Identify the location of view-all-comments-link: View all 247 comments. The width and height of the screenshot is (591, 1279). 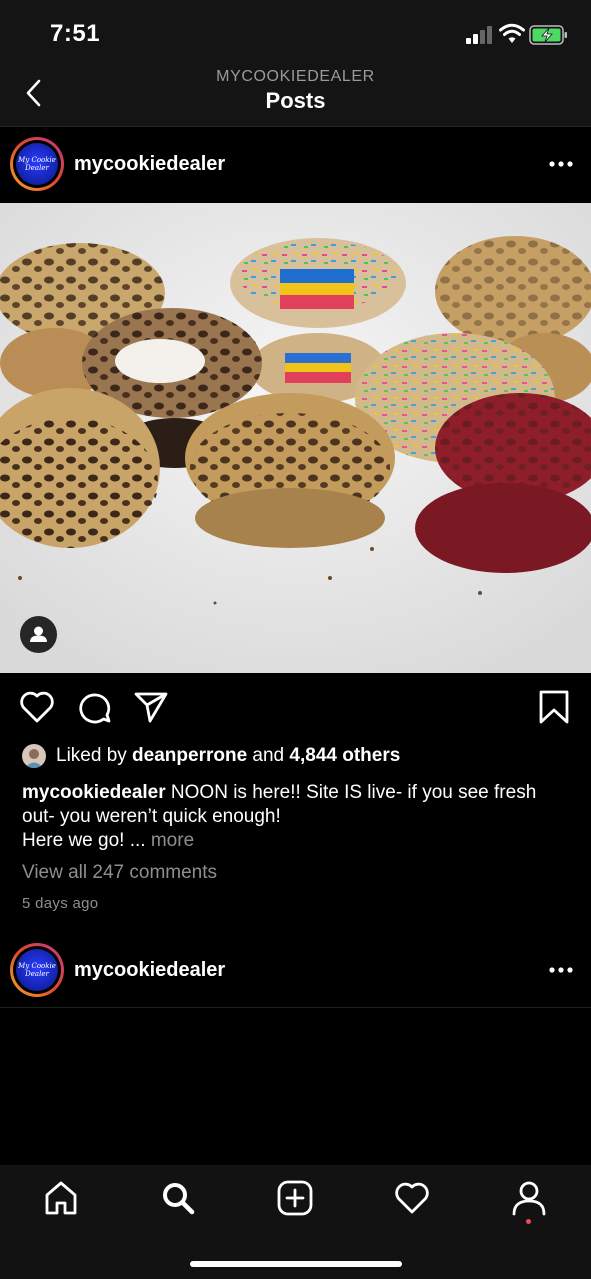
(119, 873).